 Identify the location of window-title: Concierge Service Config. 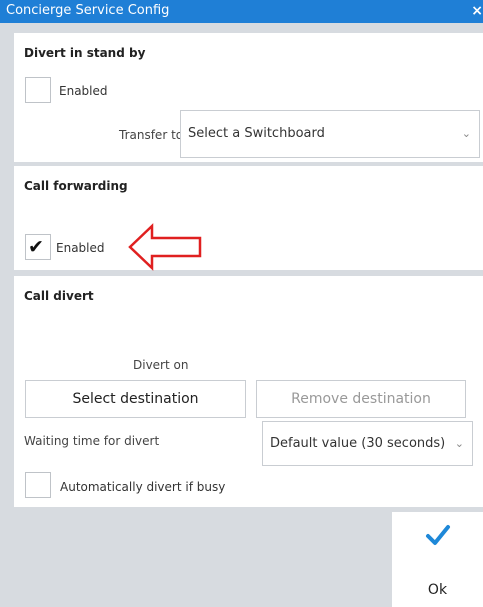
(88, 10).